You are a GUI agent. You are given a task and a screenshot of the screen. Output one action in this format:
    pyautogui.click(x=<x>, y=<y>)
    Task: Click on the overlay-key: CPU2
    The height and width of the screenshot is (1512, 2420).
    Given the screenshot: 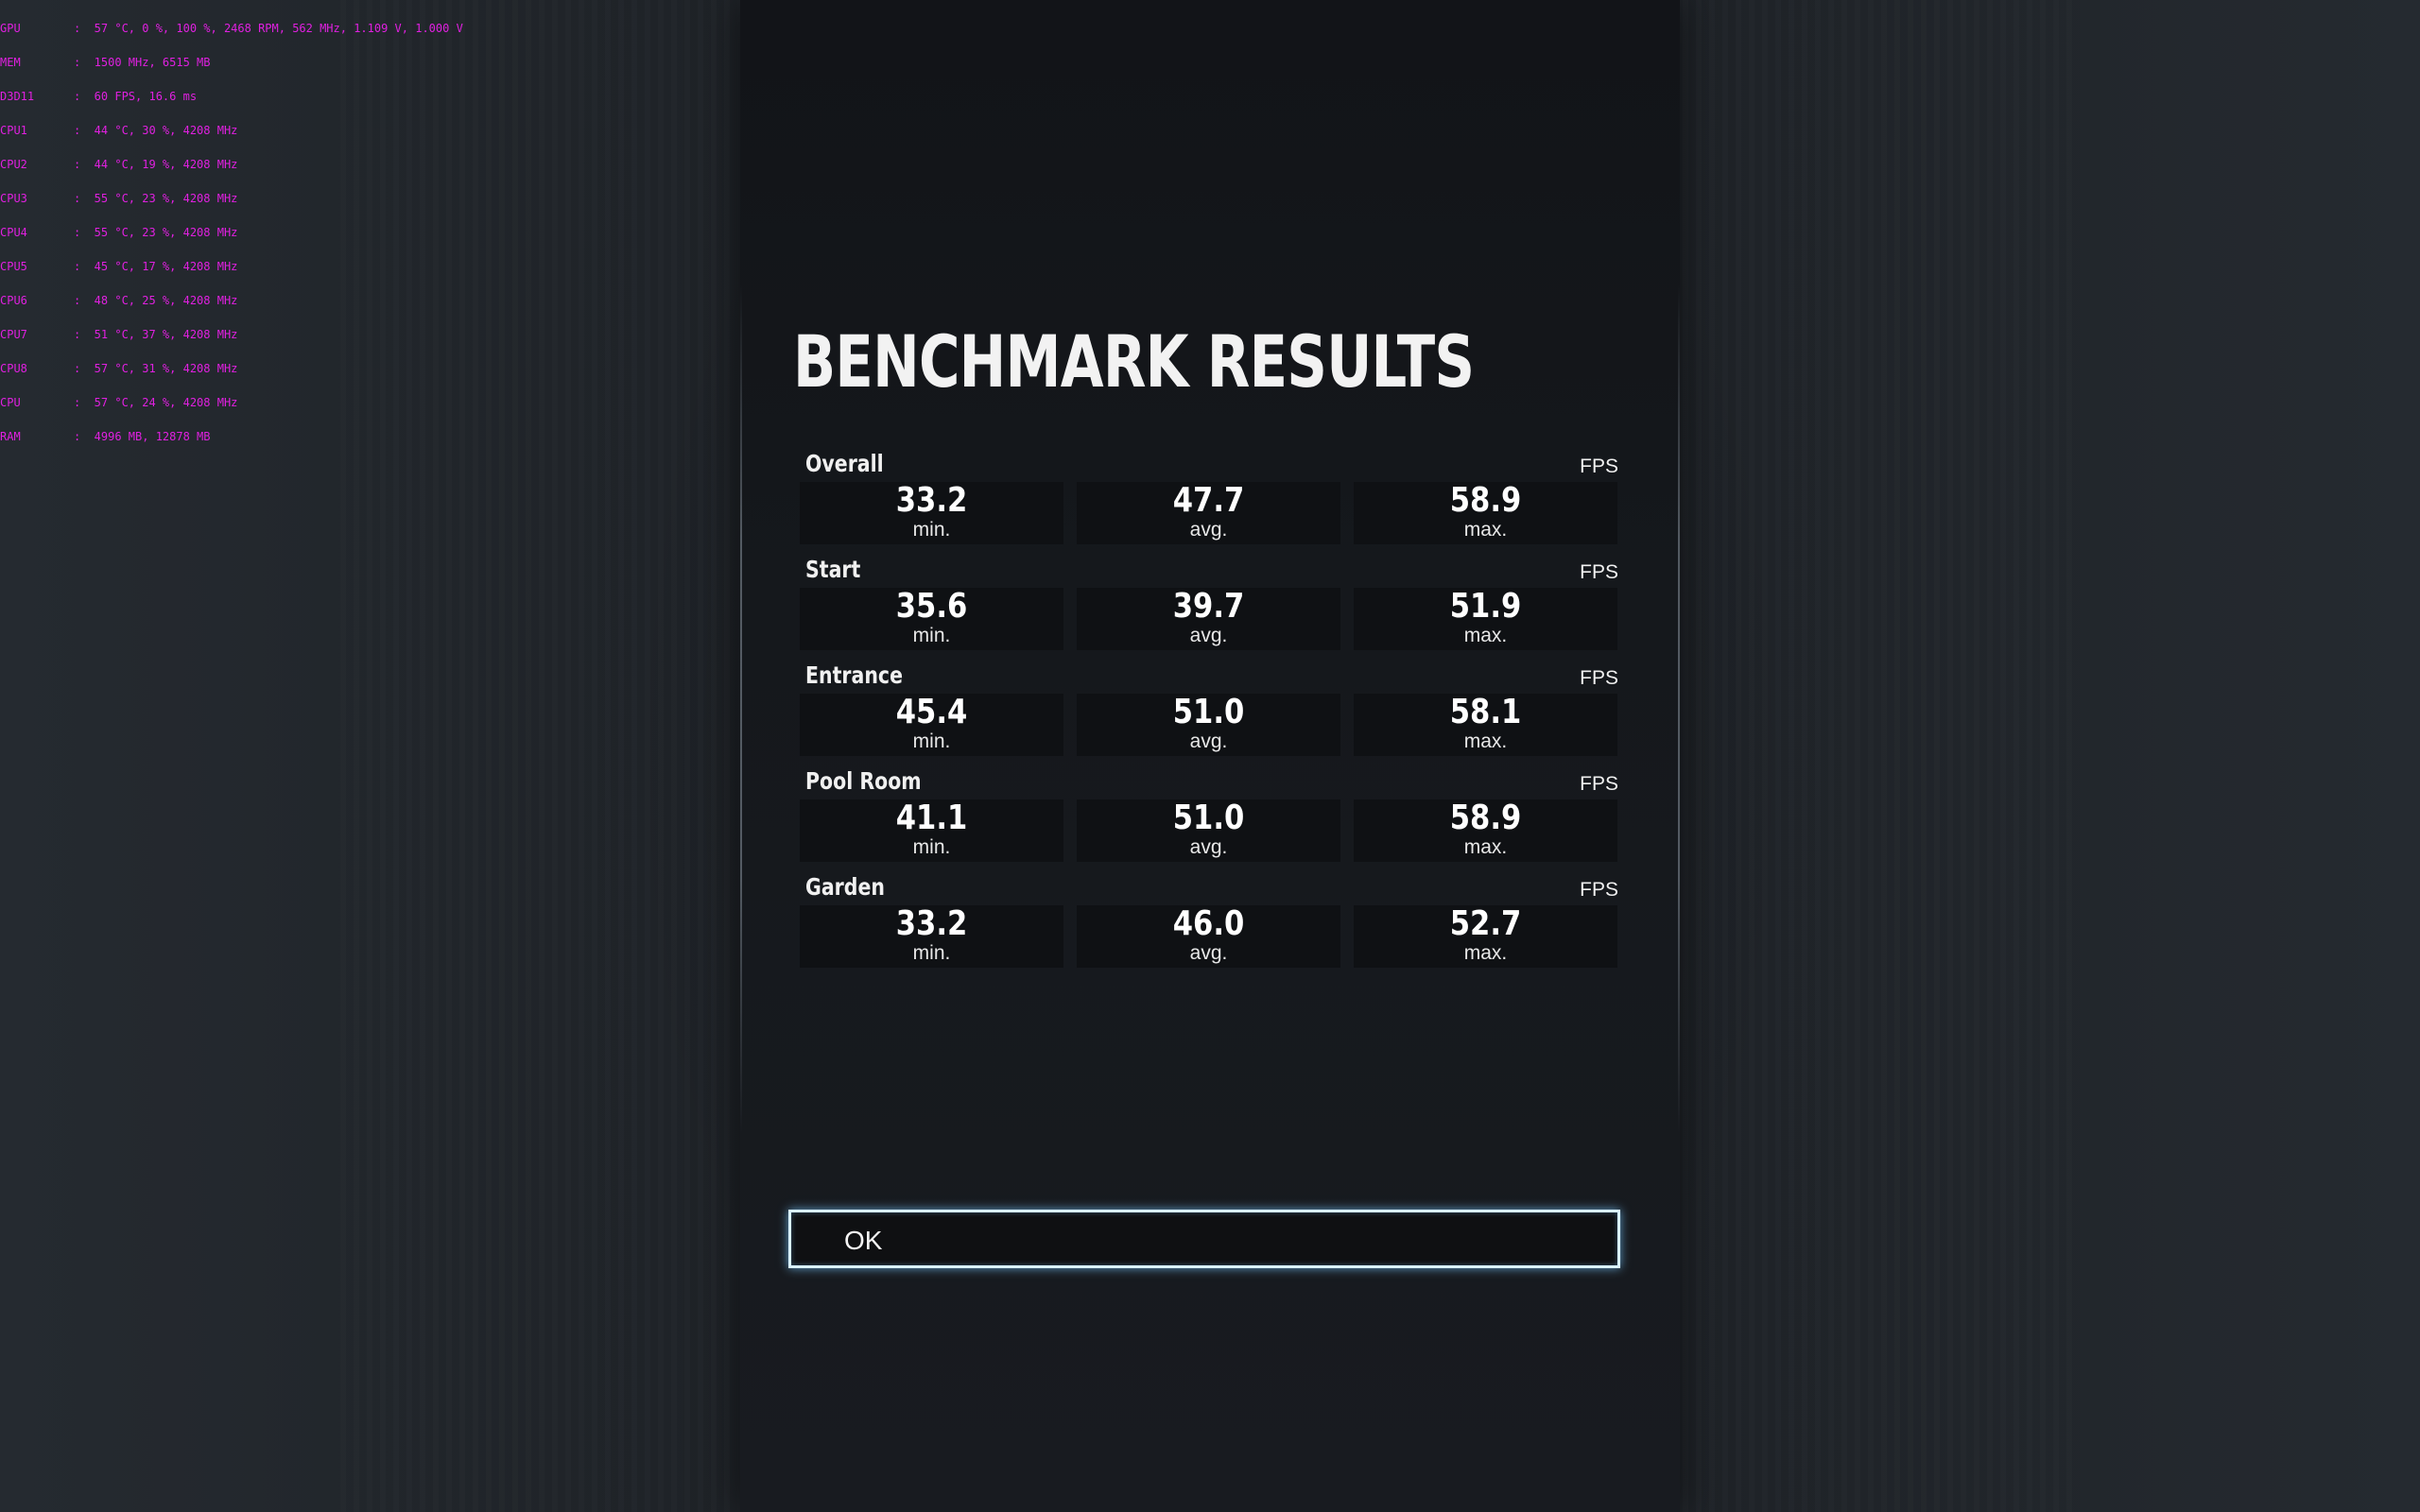 What is the action you would take?
    pyautogui.click(x=13, y=164)
    